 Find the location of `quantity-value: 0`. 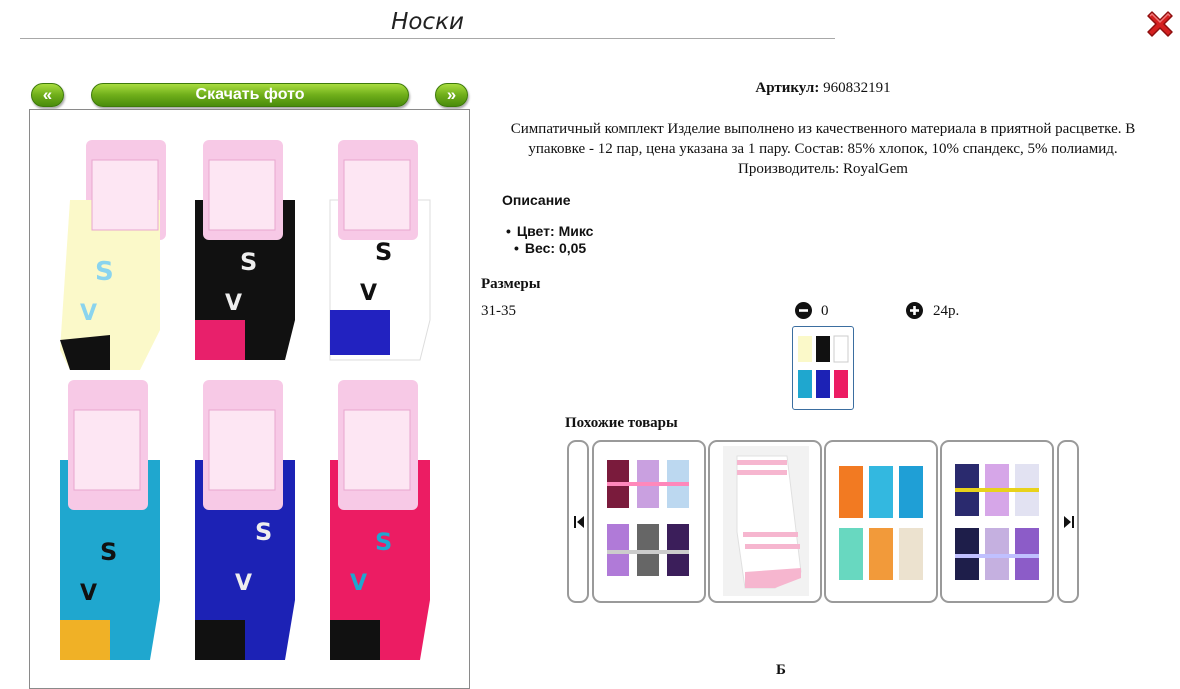

quantity-value: 0 is located at coordinates (825, 311).